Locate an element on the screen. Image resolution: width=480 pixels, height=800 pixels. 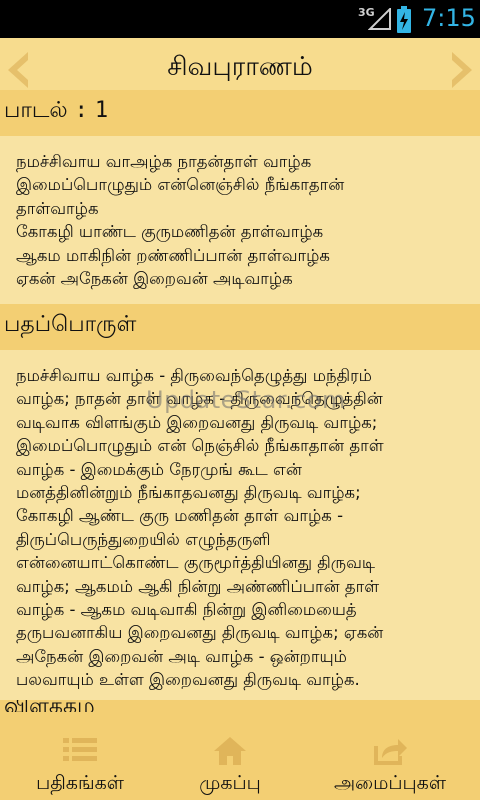
watermark: UpdateStar.com is located at coordinates (246, 400).